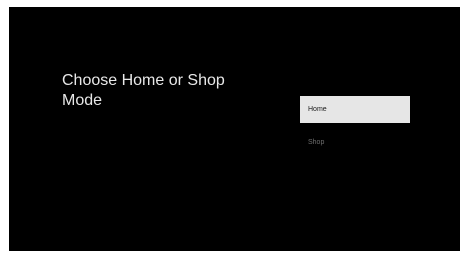  Describe the element at coordinates (317, 109) in the screenshot. I see `option-home-label: Home` at that location.